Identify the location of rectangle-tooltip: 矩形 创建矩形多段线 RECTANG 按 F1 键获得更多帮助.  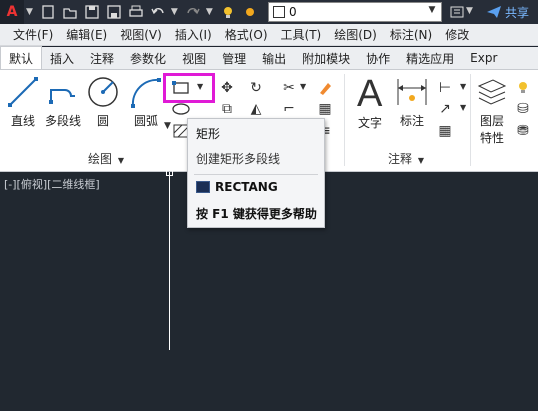
(256, 173).